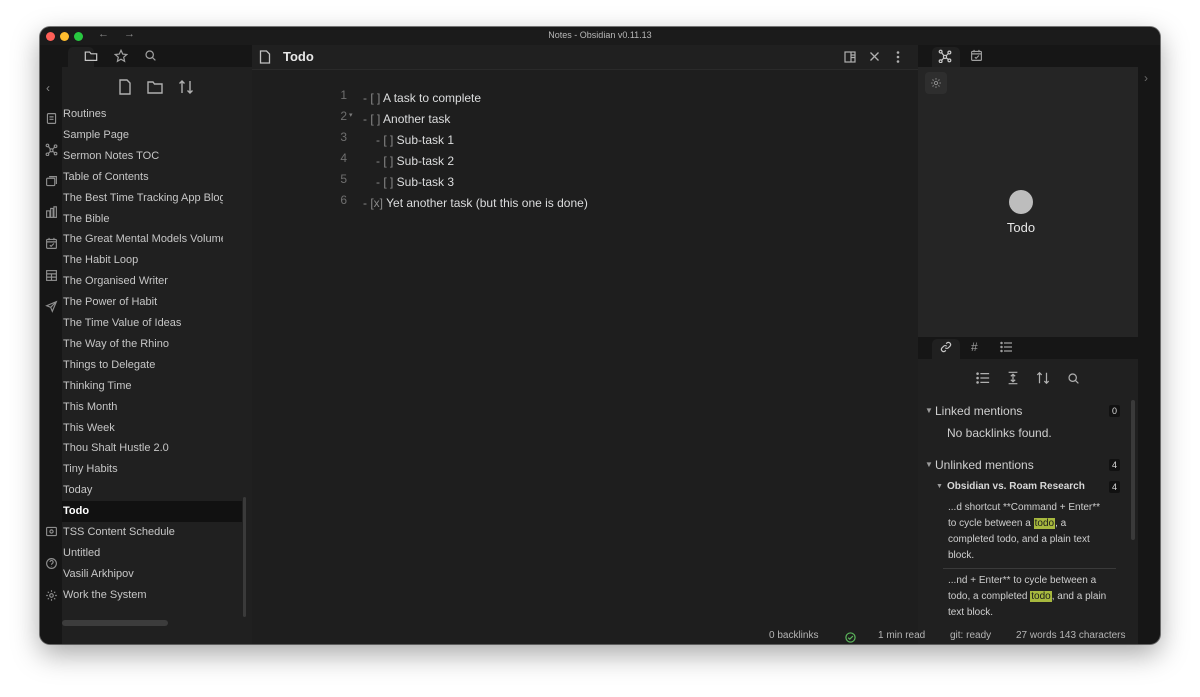 This screenshot has width=1200, height=697. Describe the element at coordinates (375, 203) in the screenshot. I see `task-marker: - [x]` at that location.